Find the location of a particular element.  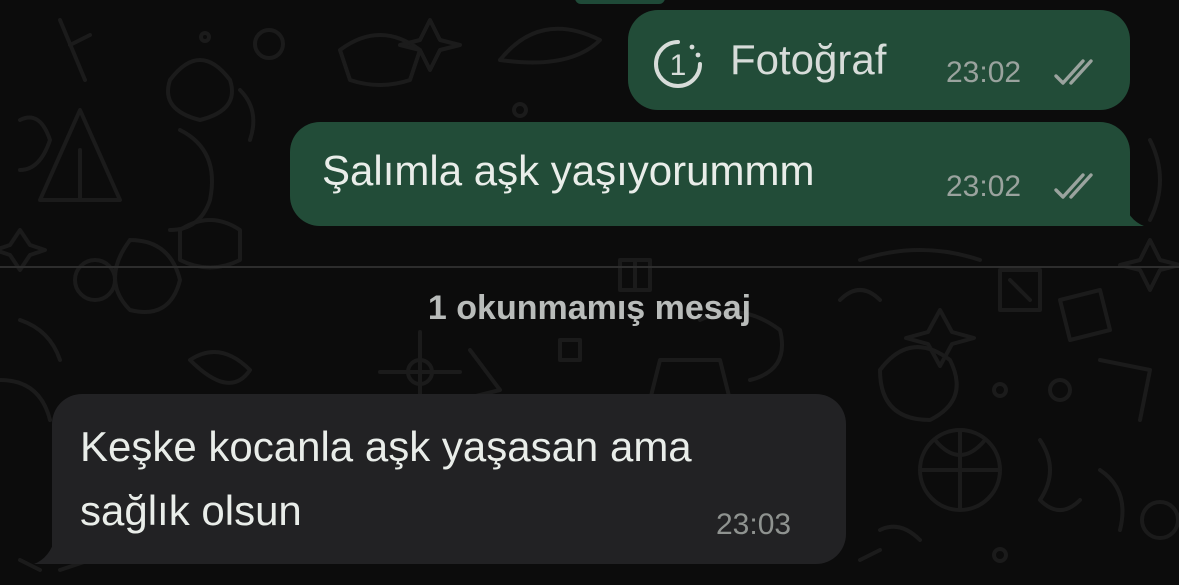

view-once-badge: 1 is located at coordinates (678, 65).